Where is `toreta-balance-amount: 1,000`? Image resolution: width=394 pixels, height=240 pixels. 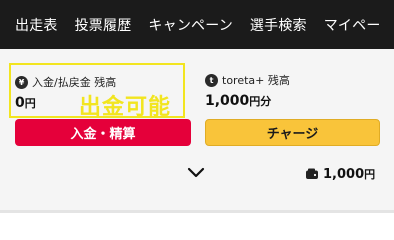 toreta-balance-amount: 1,000 is located at coordinates (227, 101).